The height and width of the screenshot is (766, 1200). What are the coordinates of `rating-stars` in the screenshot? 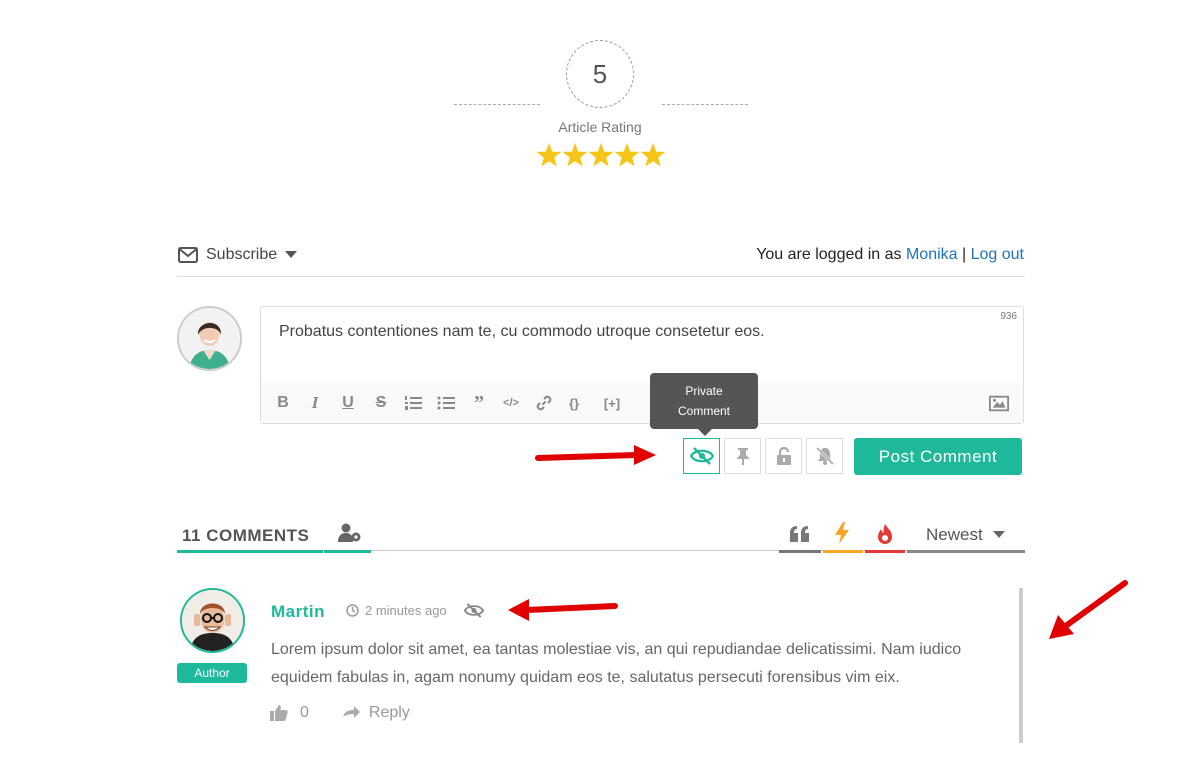 It's located at (601, 156).